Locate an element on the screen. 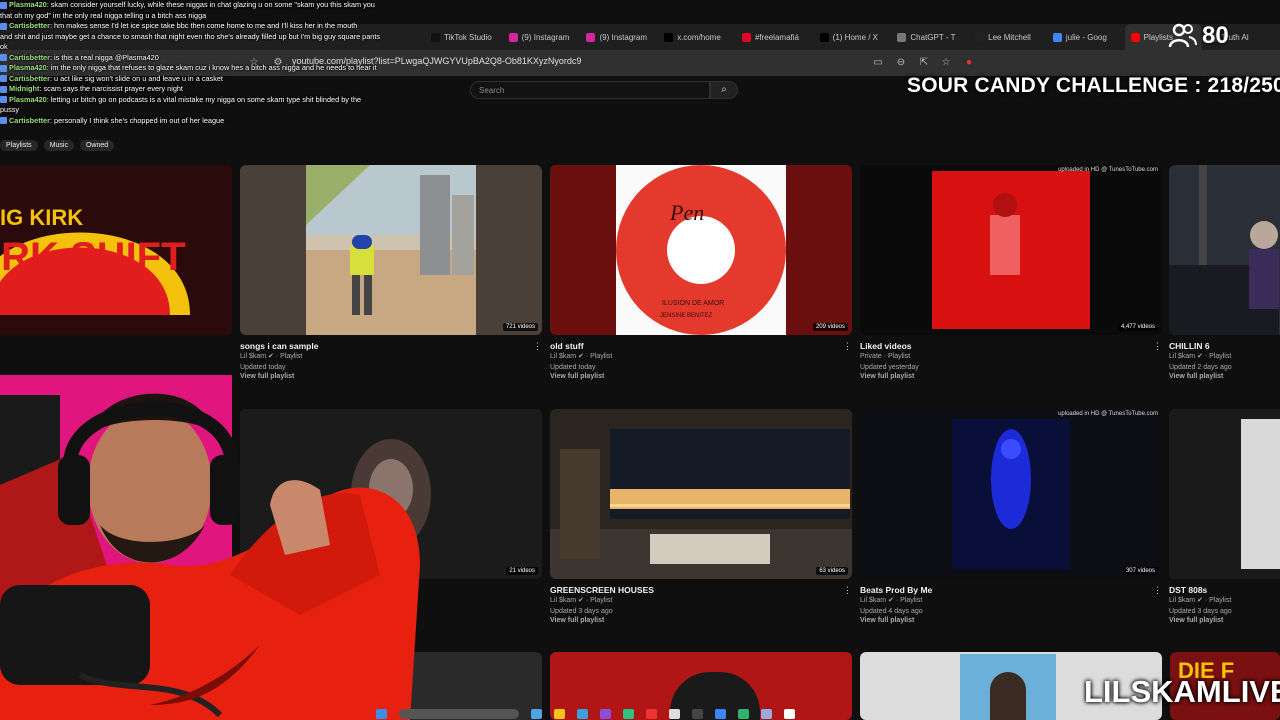  playlist-title: GREENSCREEN HOUSES is located at coordinates (701, 590).